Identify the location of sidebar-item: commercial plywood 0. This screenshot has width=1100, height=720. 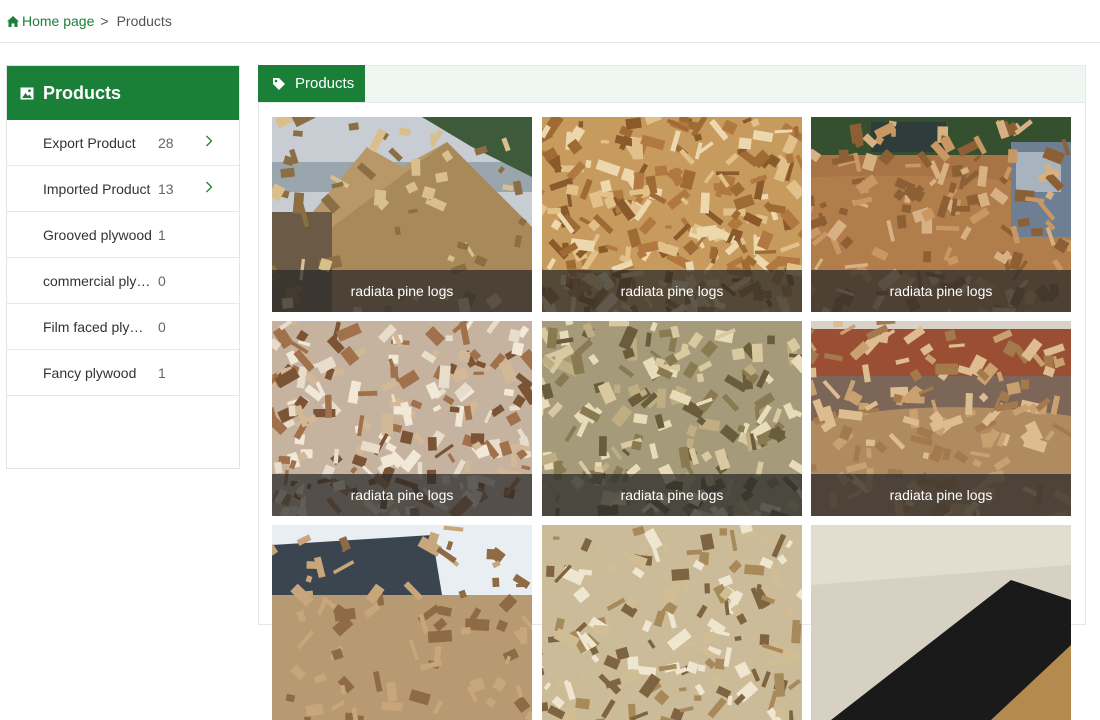
(123, 281).